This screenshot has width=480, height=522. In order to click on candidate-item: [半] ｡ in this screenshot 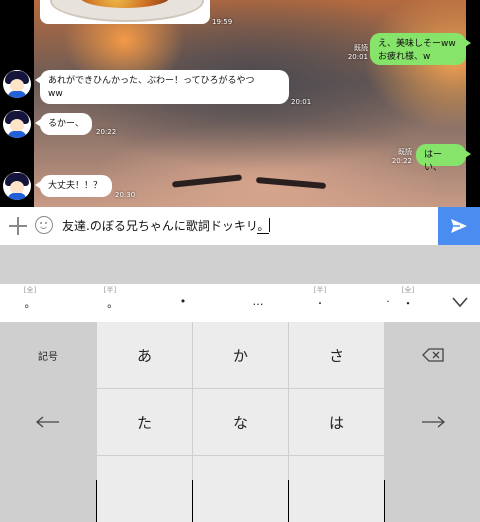, I will do `click(110, 303)`.